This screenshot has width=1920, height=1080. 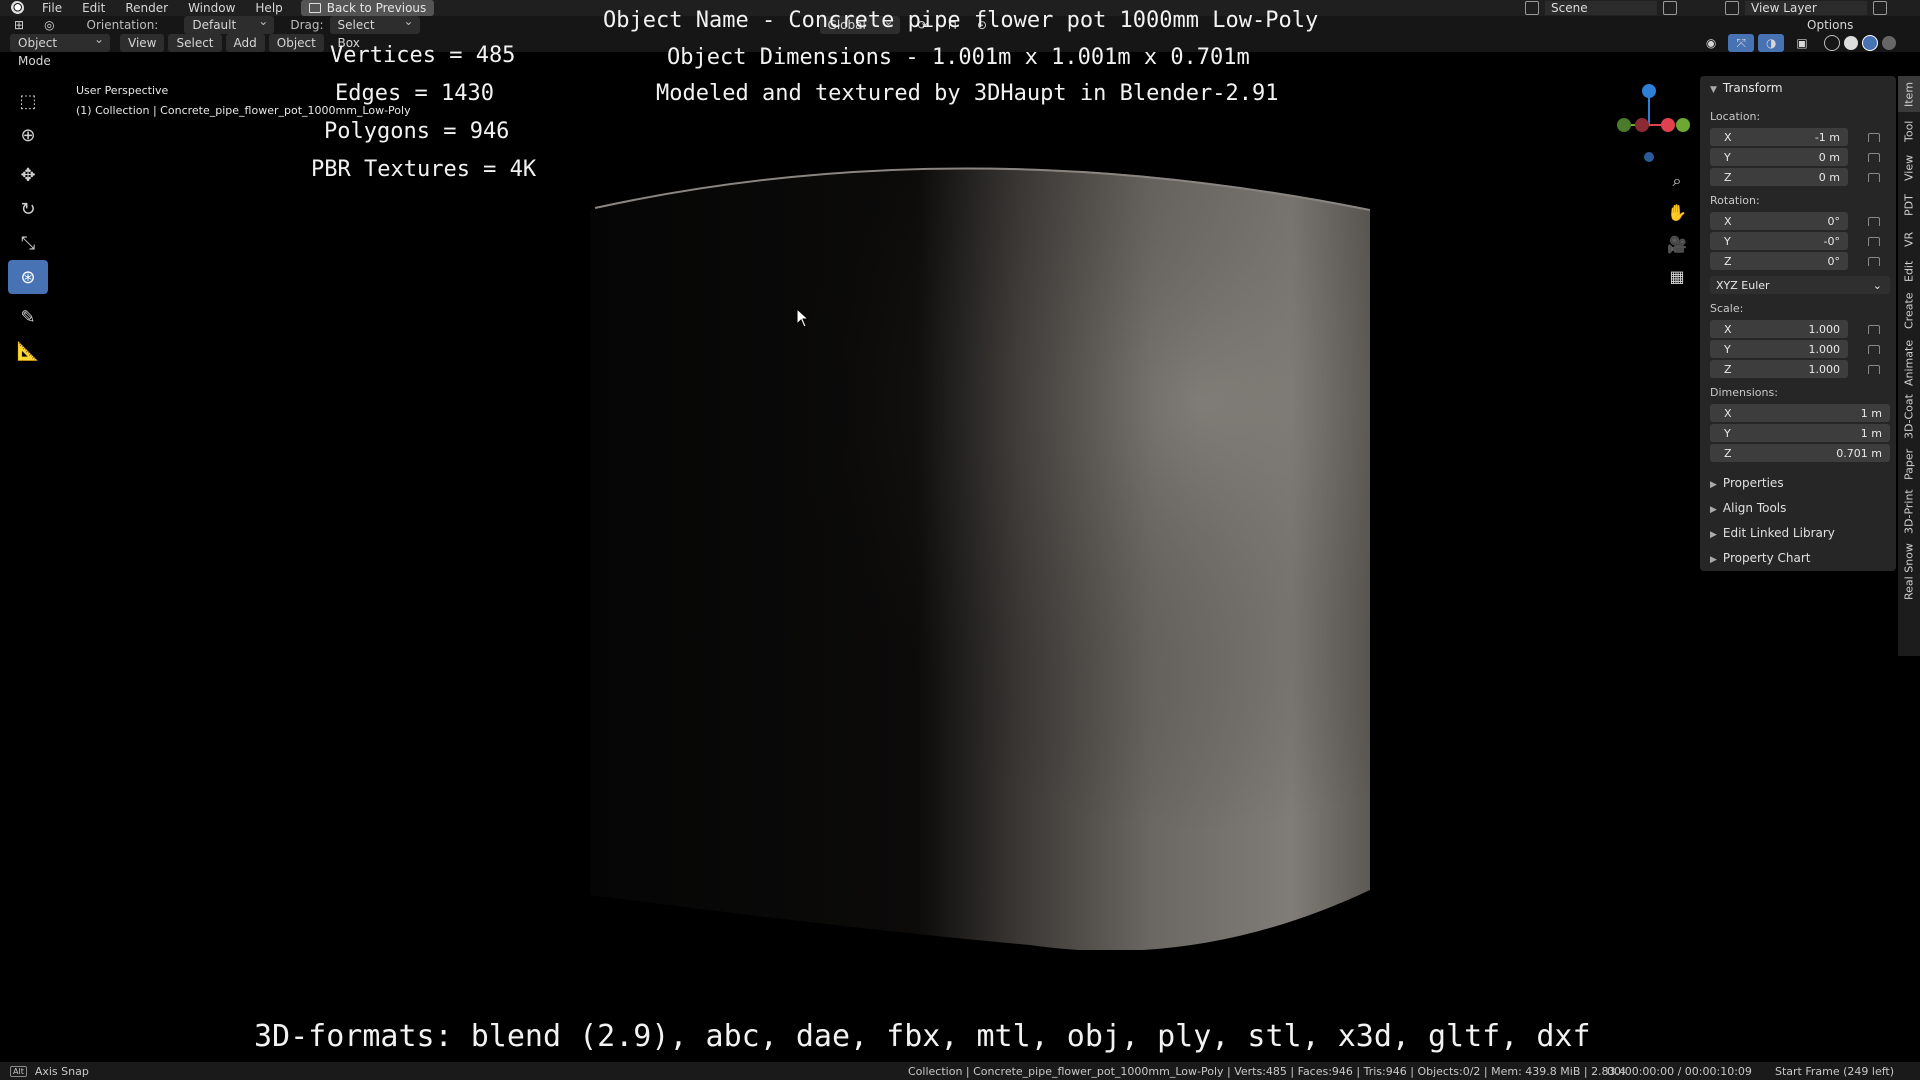 I want to click on menu-view: View, so click(x=142, y=43).